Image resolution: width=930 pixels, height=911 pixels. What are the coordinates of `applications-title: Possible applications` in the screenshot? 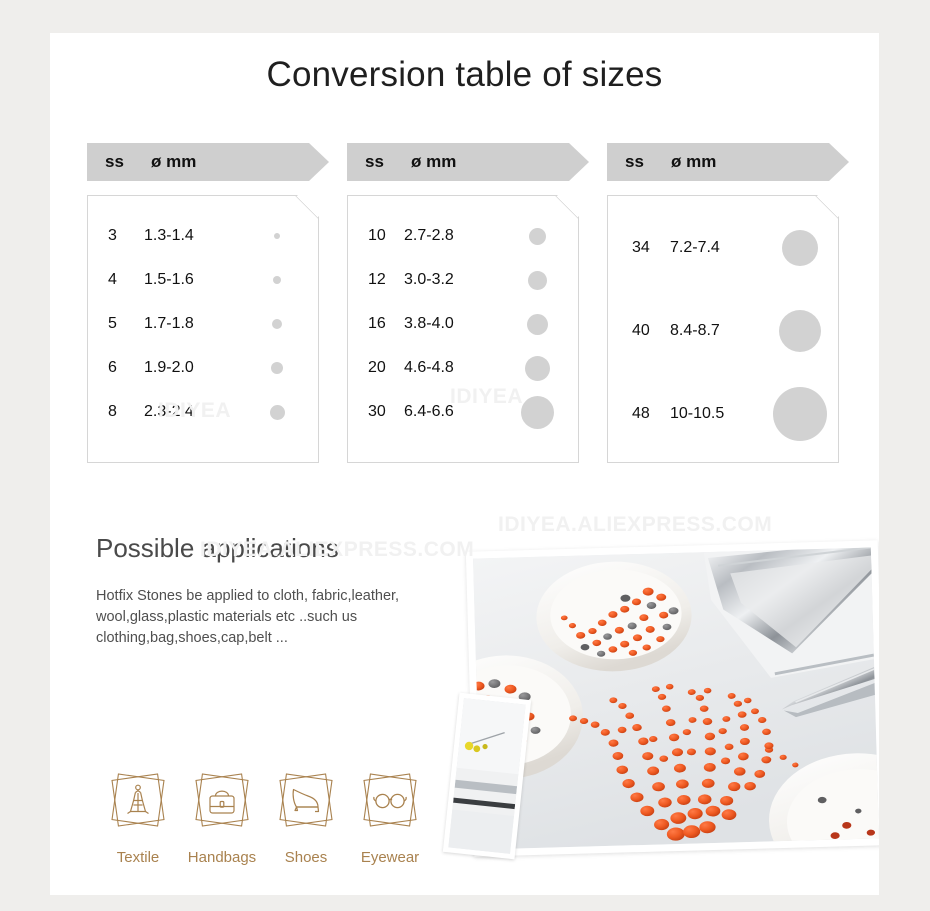 It's located at (217, 548).